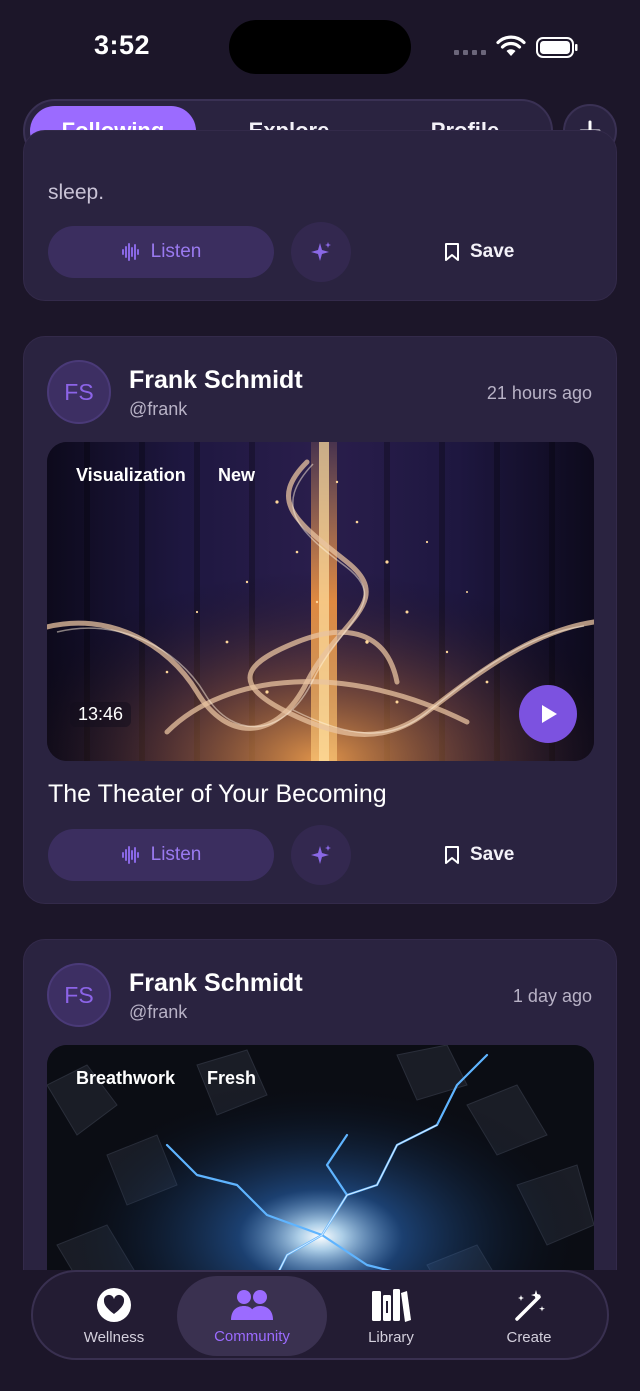  I want to click on nav-library: Library, so click(391, 1316).